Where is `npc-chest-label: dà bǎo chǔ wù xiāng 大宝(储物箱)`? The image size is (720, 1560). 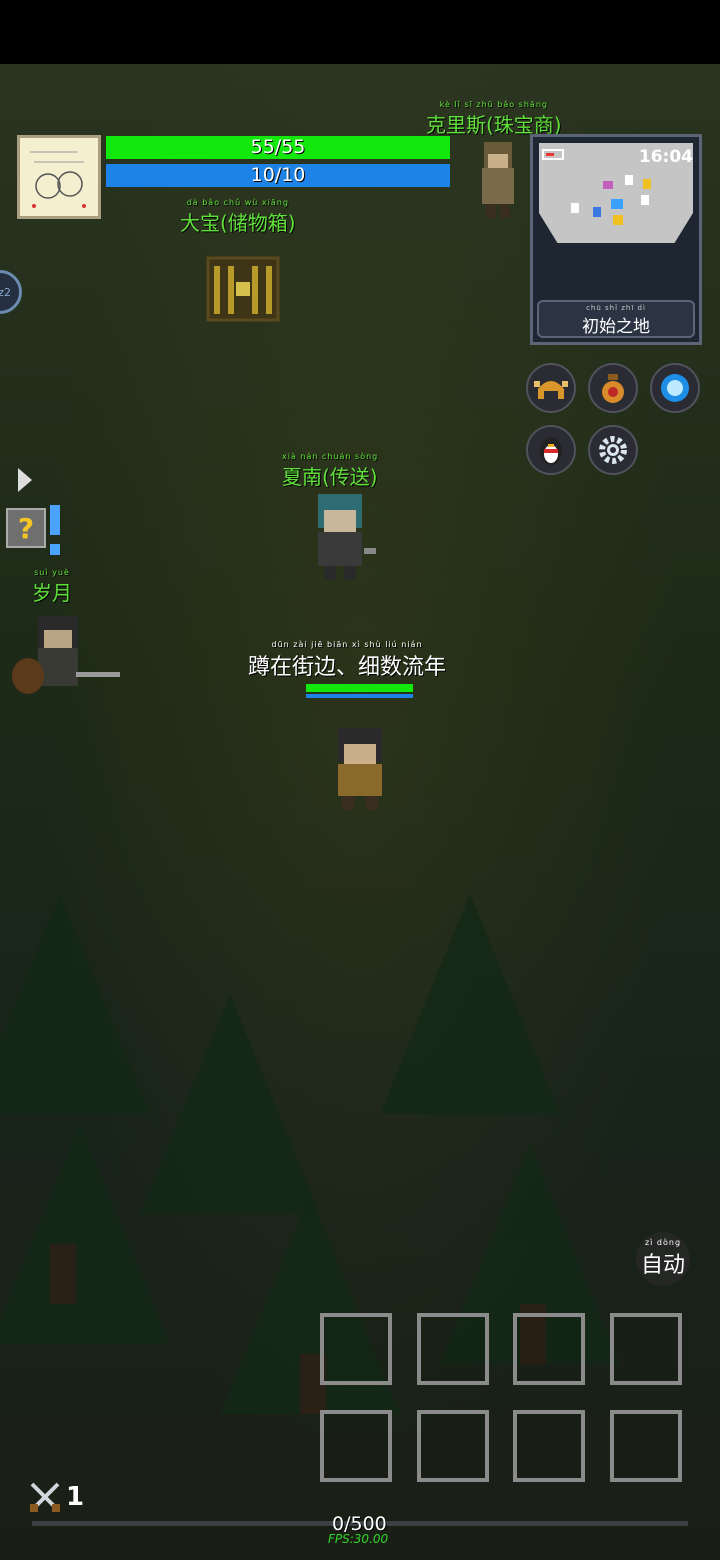
npc-chest-label: dà bǎo chǔ wù xiāng 大宝(储物箱) is located at coordinates (238, 217).